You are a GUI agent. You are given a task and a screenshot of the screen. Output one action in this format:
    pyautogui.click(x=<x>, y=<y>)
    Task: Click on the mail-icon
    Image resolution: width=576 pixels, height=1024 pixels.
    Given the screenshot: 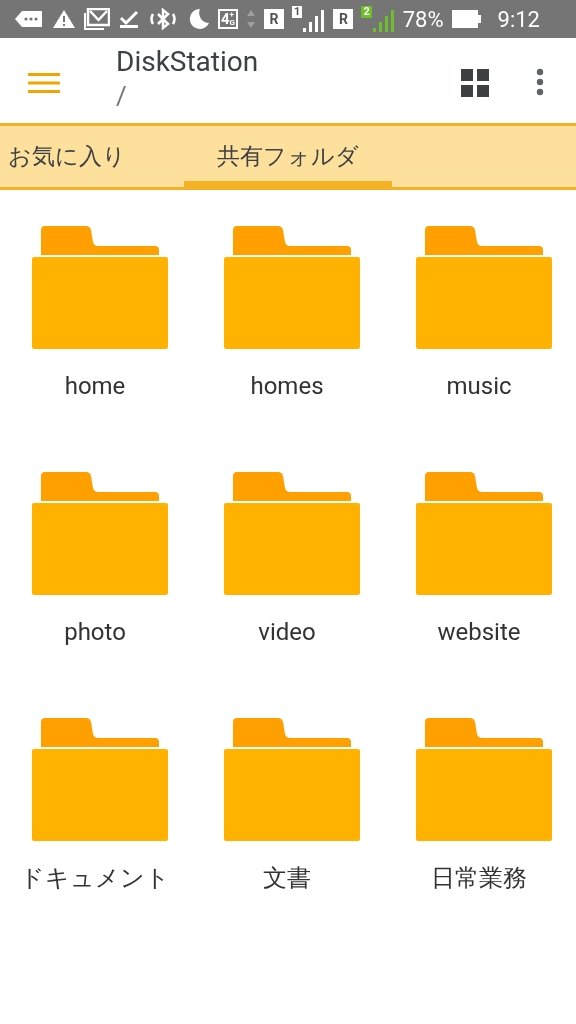 What is the action you would take?
    pyautogui.click(x=97, y=19)
    